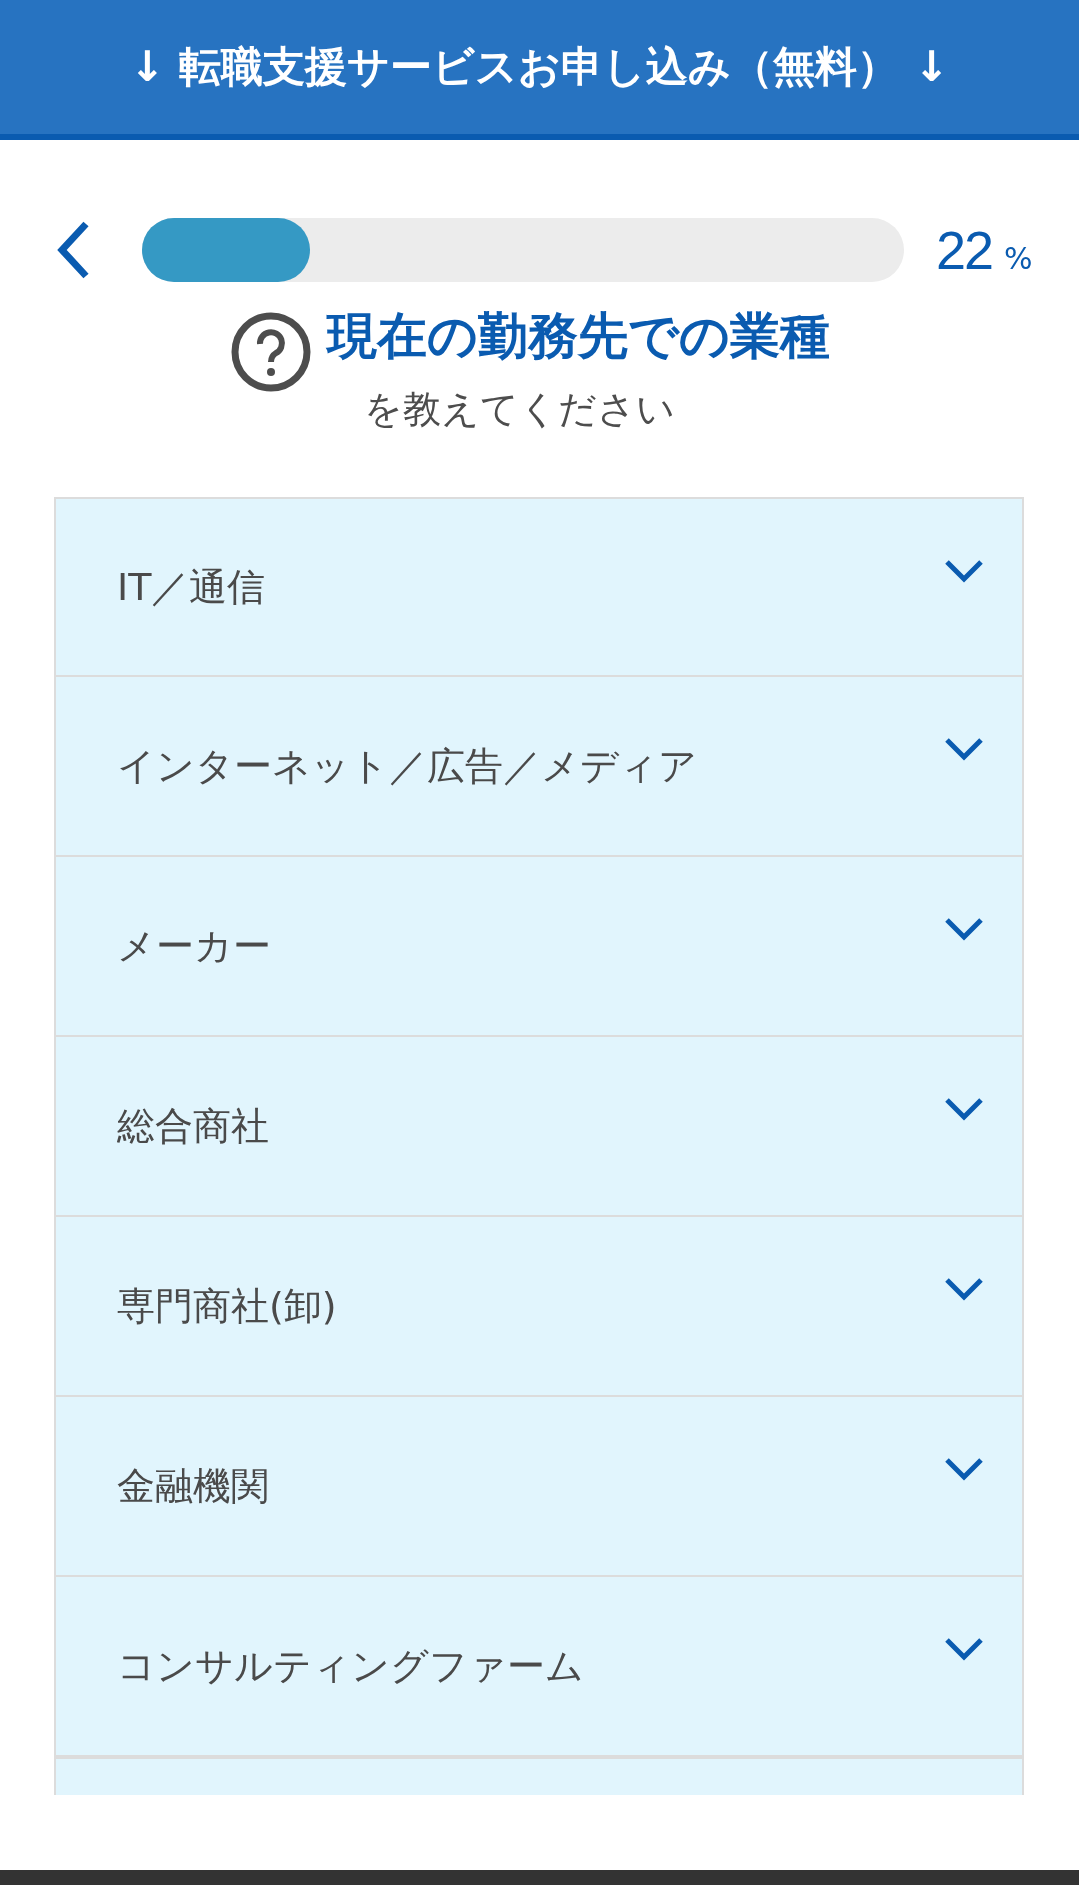  What do you see at coordinates (964, 250) in the screenshot?
I see `progress-percent: 22` at bounding box center [964, 250].